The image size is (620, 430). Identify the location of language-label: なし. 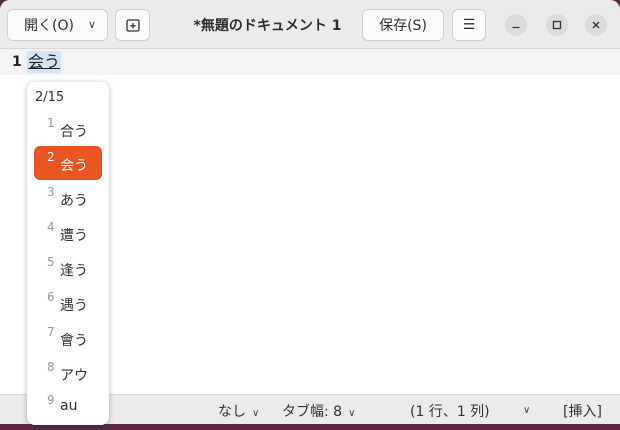
(232, 412).